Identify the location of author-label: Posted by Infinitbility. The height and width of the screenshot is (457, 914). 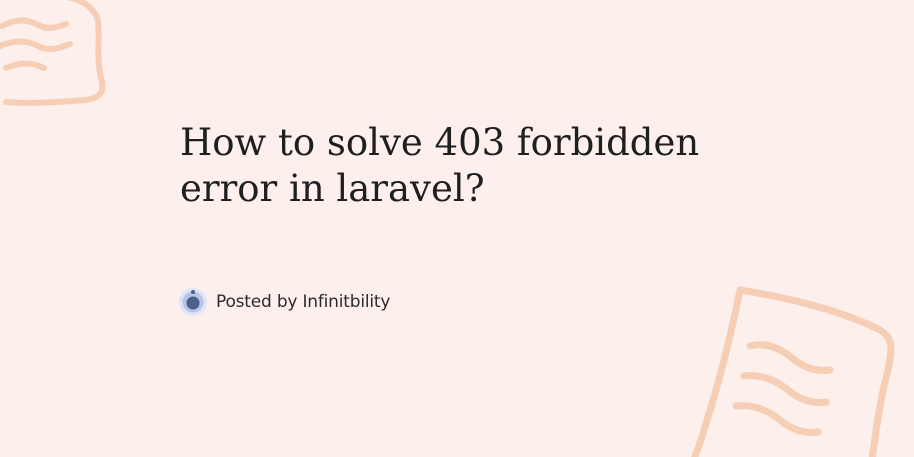
(303, 302).